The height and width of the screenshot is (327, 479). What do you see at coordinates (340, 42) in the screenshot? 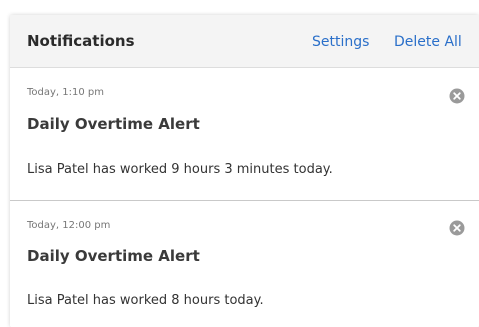
I see `settings-link: Settings` at bounding box center [340, 42].